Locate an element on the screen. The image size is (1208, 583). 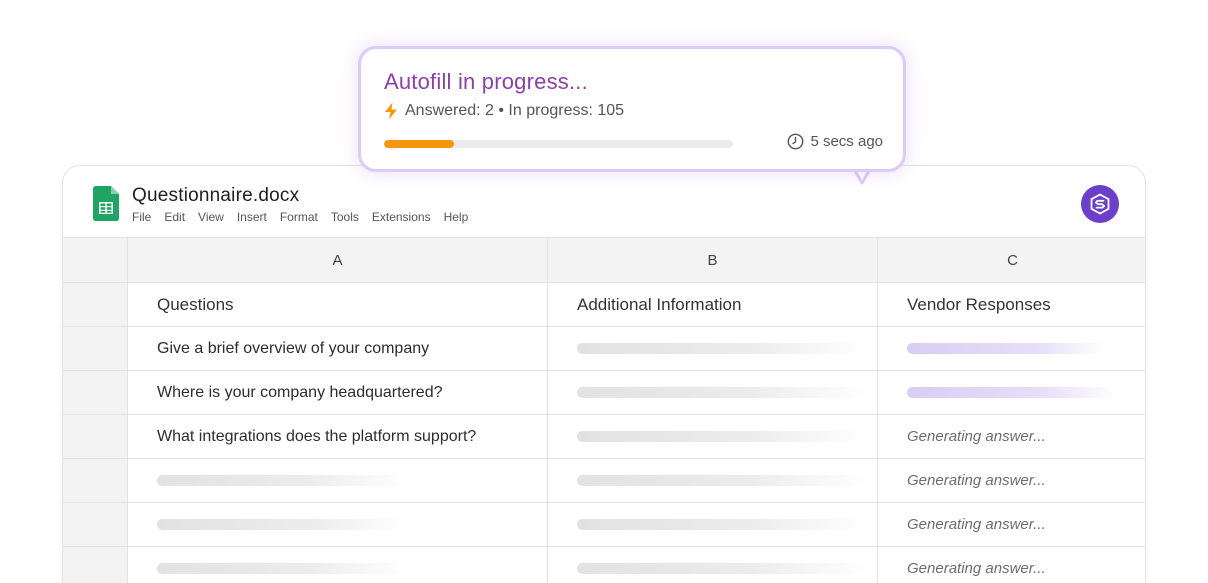
column-letter-row: A B C is located at coordinates (604, 259).